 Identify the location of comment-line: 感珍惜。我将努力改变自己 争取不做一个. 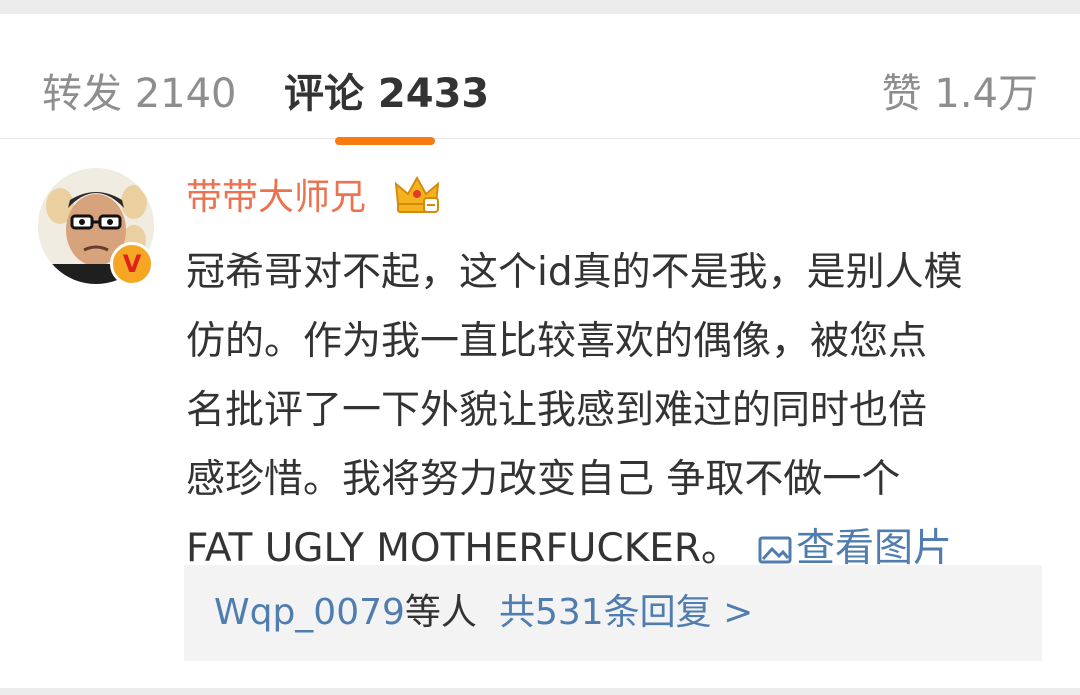
(543, 479).